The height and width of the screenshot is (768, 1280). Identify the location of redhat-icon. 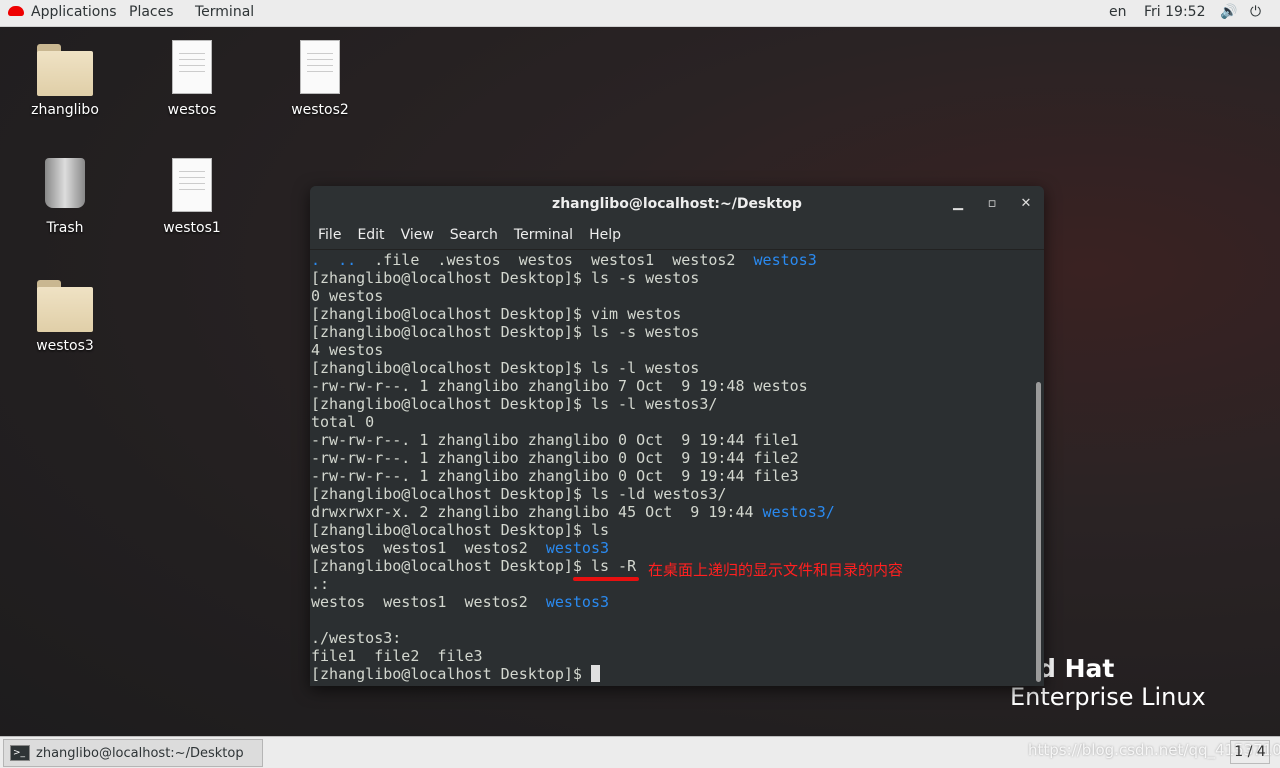
(16, 11).